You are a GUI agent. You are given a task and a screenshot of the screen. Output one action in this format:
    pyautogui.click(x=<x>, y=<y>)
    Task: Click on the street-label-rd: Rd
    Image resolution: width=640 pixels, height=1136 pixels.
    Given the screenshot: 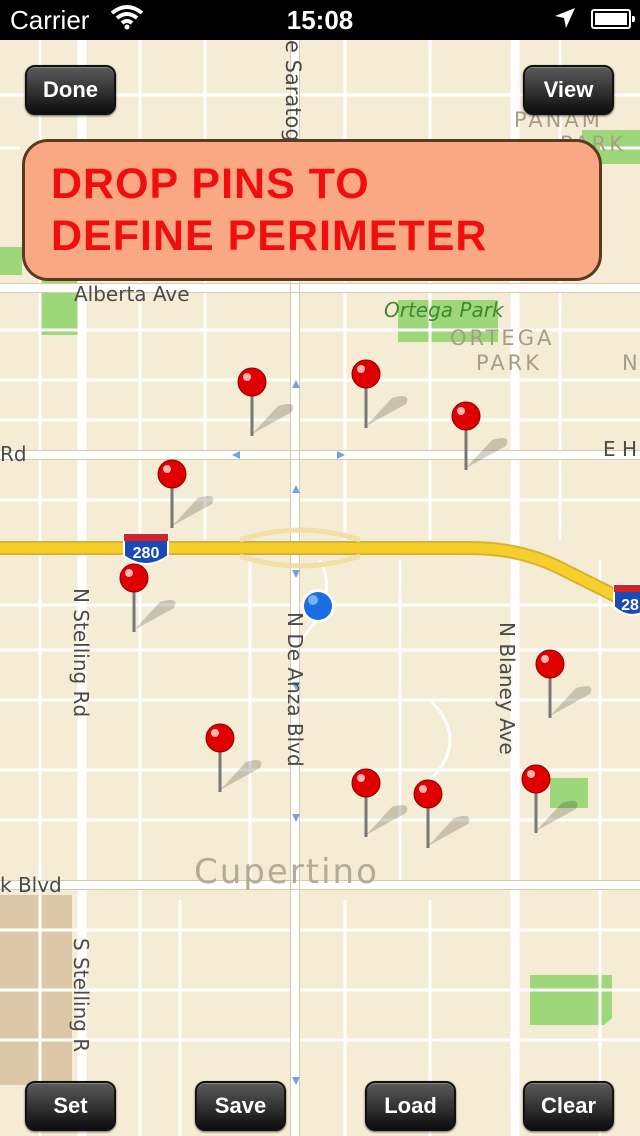 What is the action you would take?
    pyautogui.click(x=13, y=454)
    